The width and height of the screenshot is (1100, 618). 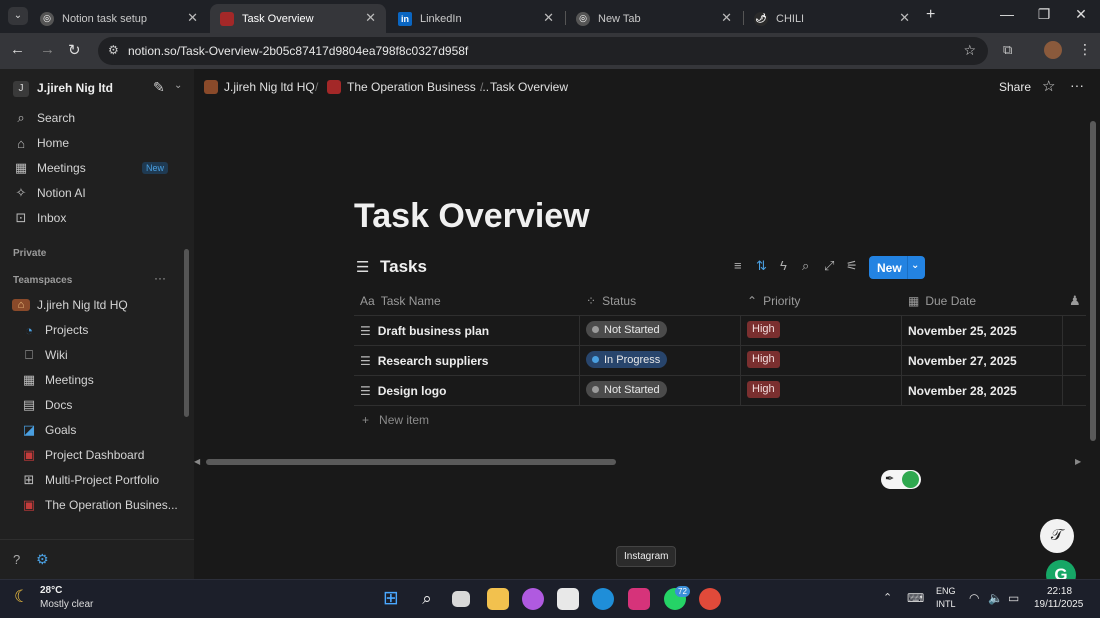 What do you see at coordinates (395, 420) in the screenshot?
I see `new-item-button: + New item` at bounding box center [395, 420].